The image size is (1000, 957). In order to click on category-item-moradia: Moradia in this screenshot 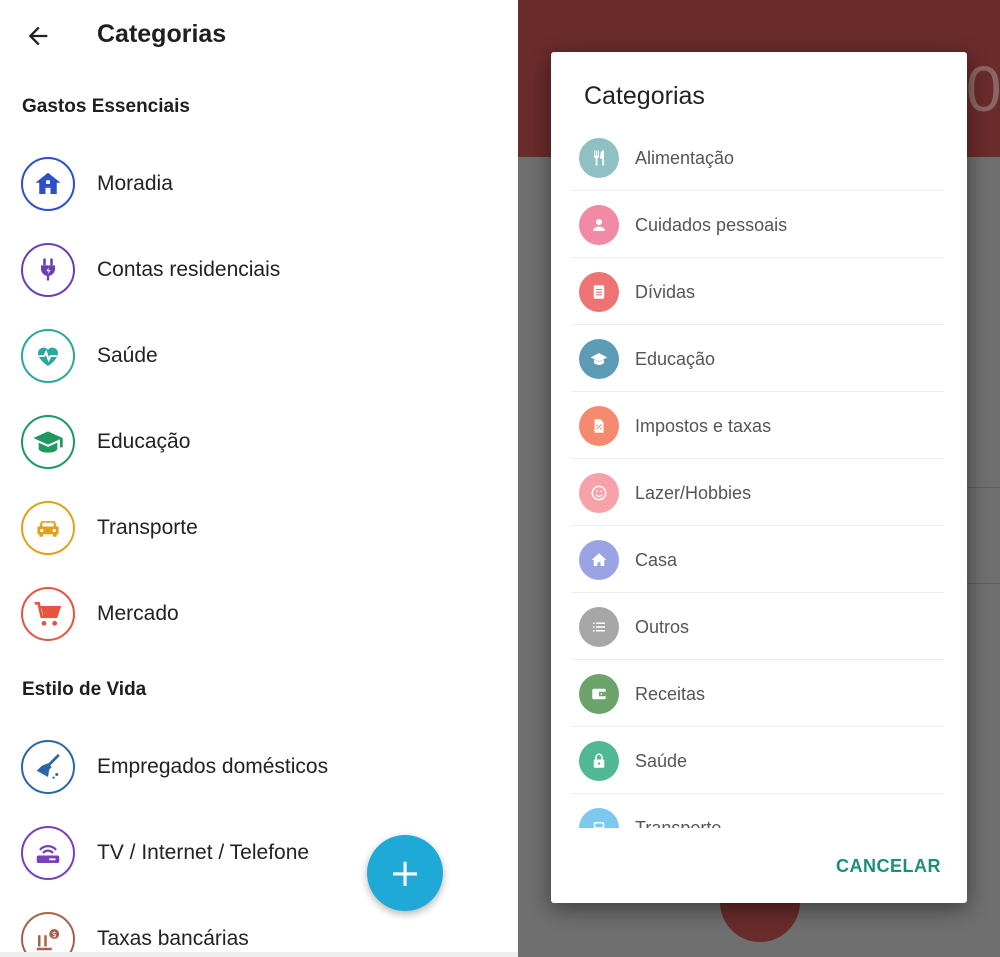, I will do `click(259, 185)`.